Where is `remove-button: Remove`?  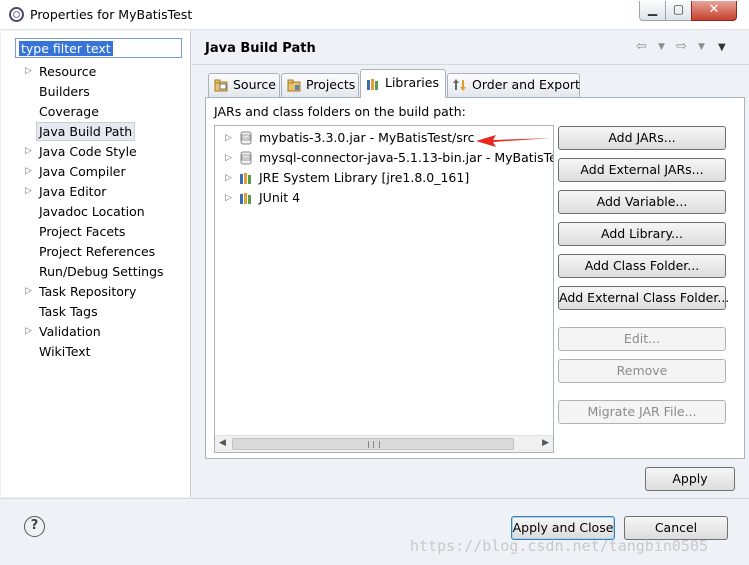 remove-button: Remove is located at coordinates (642, 371).